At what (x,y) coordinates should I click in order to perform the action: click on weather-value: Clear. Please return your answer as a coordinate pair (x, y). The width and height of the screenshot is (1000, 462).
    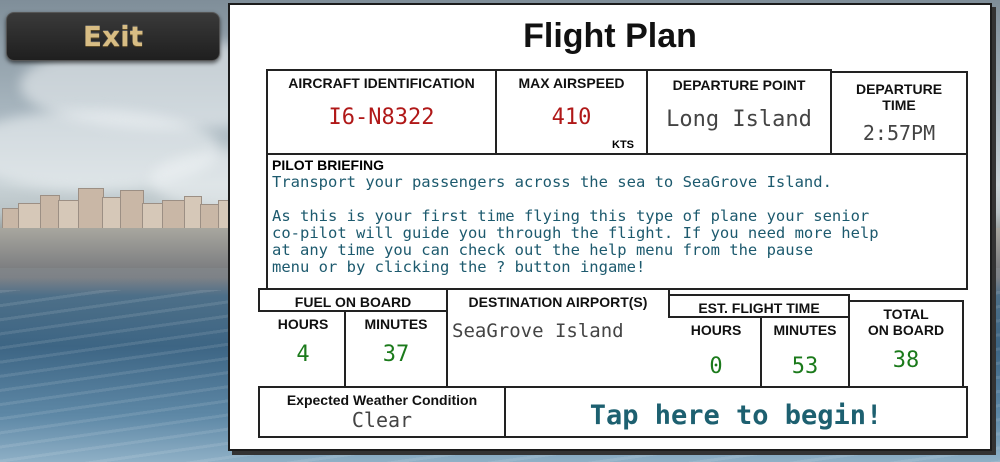
    Looking at the image, I should click on (382, 420).